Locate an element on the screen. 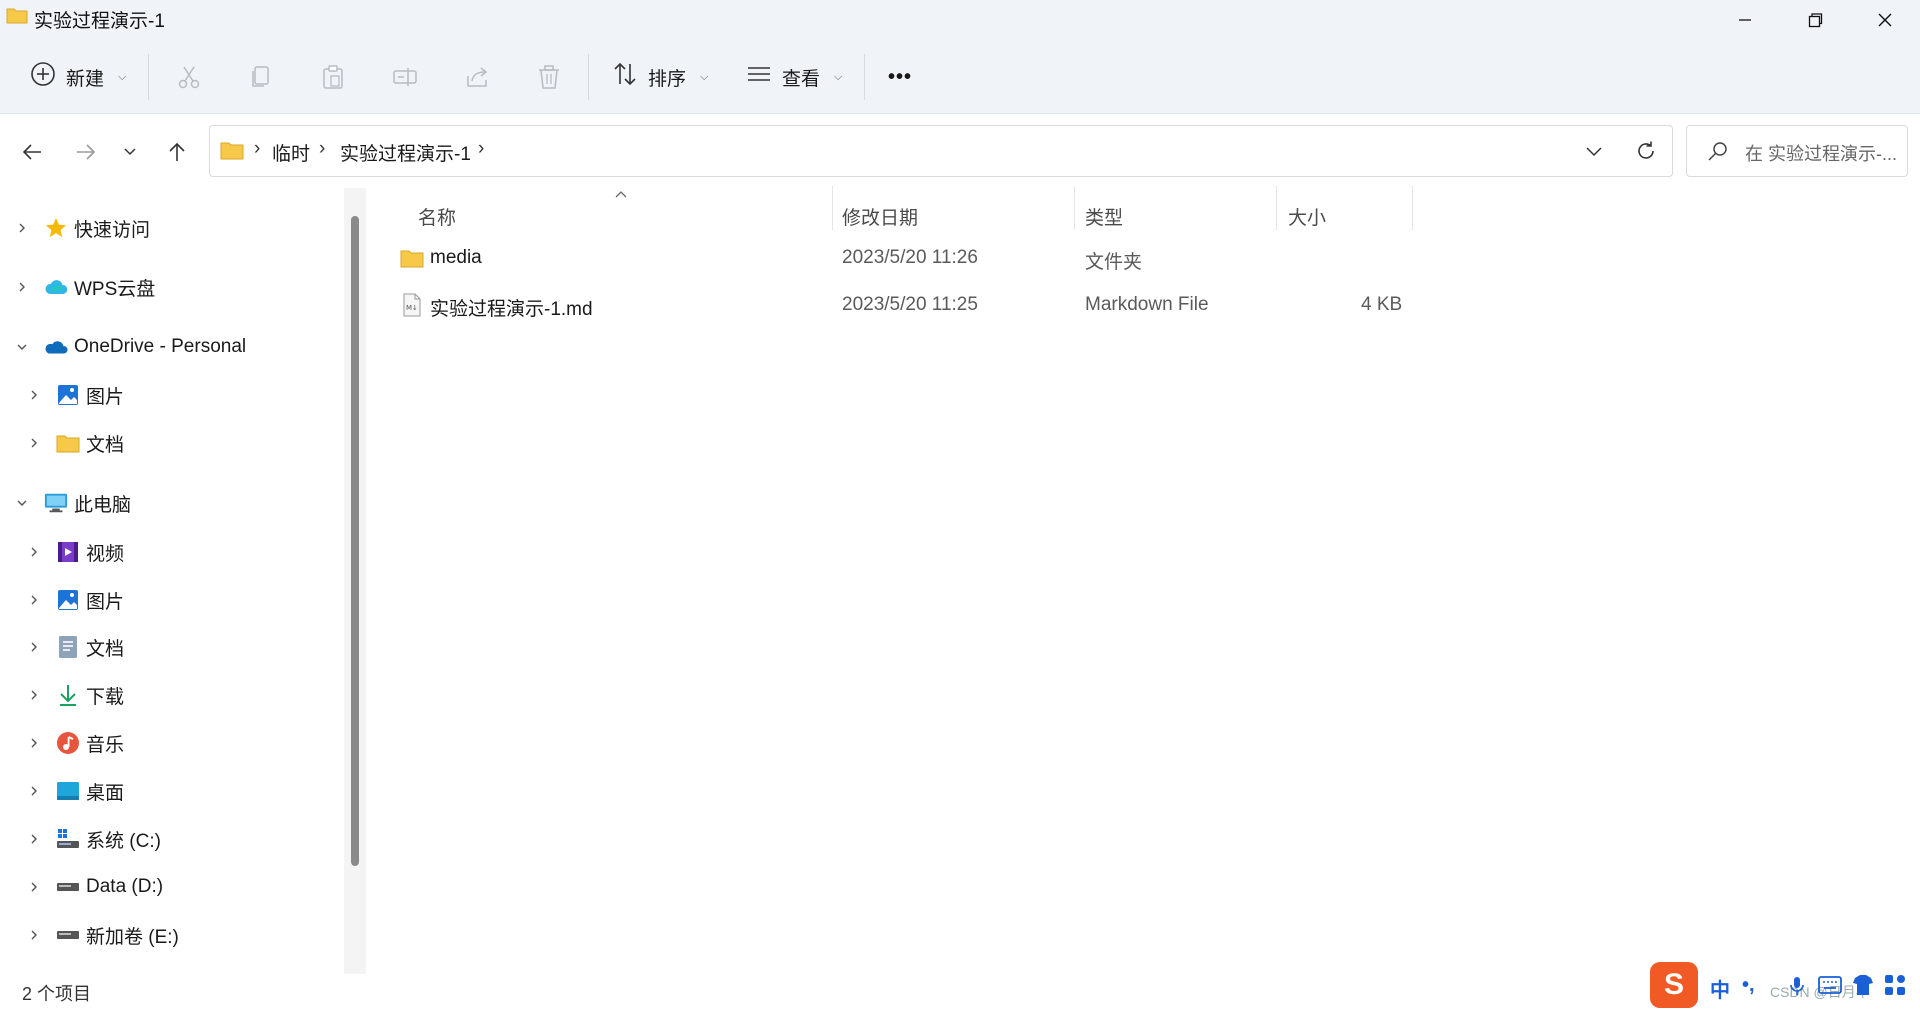 This screenshot has height=1010, width=1920. column-header-name: 名称 is located at coordinates (437, 216).